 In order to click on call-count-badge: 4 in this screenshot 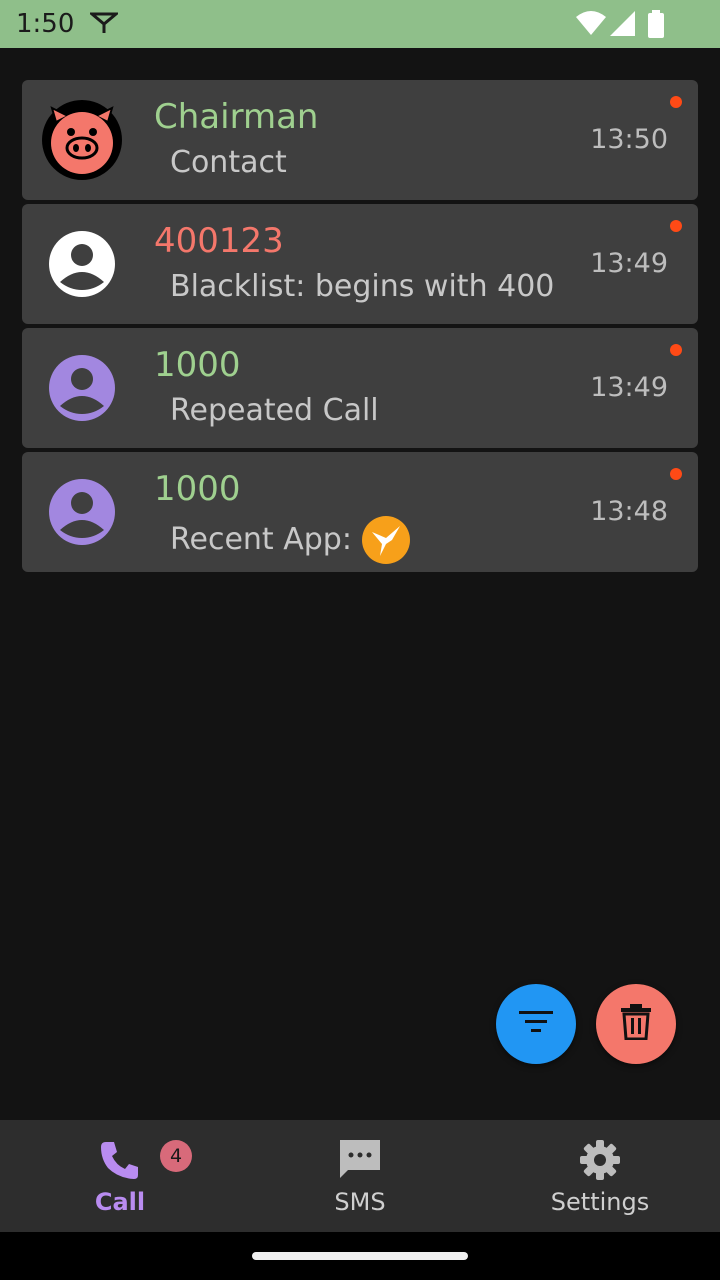, I will do `click(176, 1156)`.